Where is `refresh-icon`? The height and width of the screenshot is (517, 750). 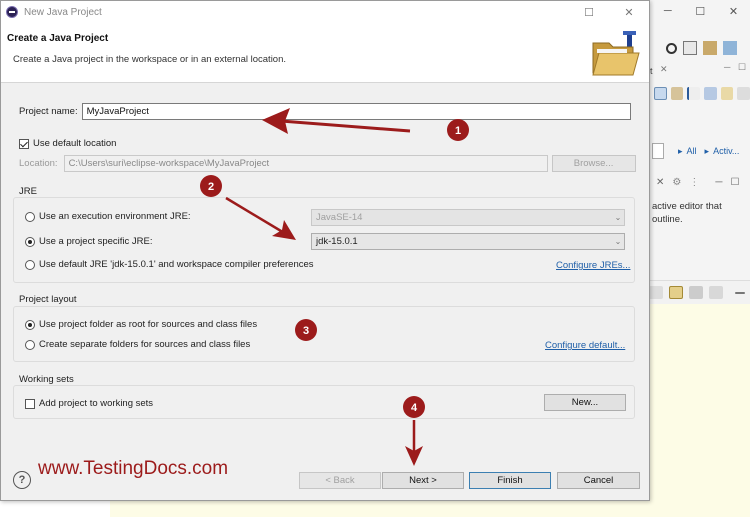 refresh-icon is located at coordinates (716, 292).